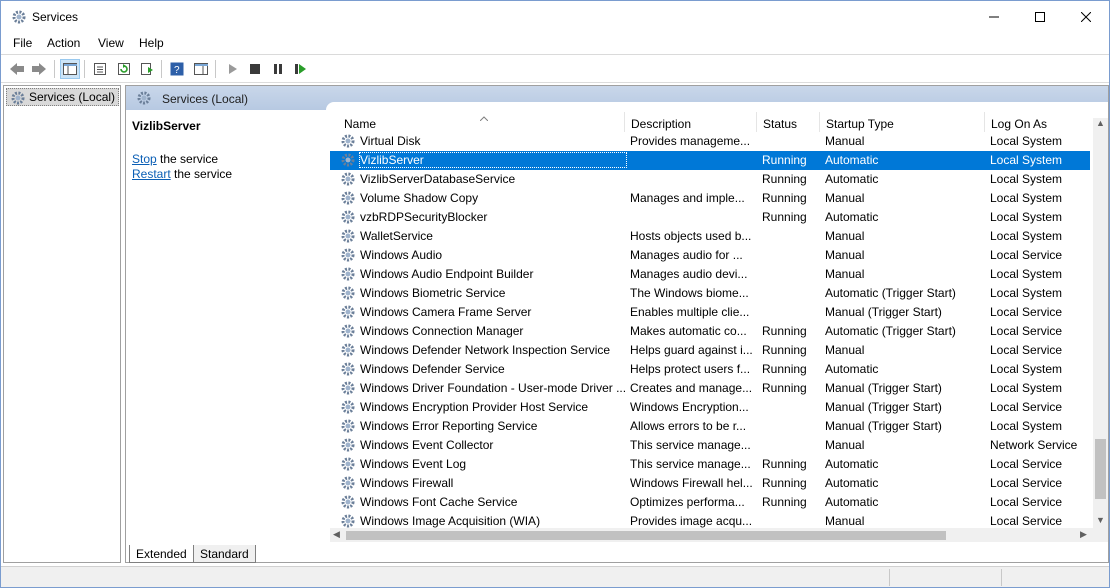  I want to click on tab-extended: Extended, so click(161, 554).